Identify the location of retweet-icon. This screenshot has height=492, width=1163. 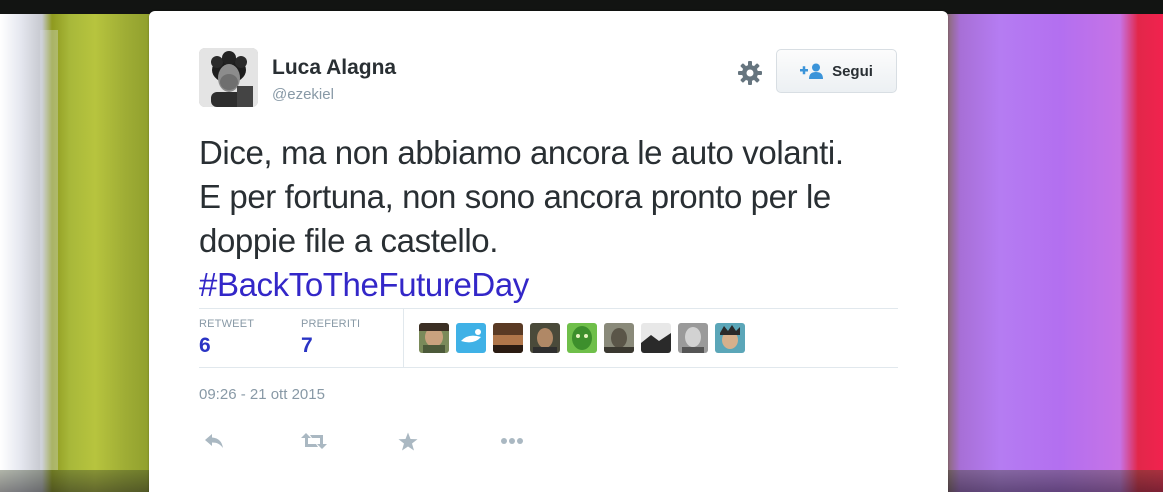
(314, 441).